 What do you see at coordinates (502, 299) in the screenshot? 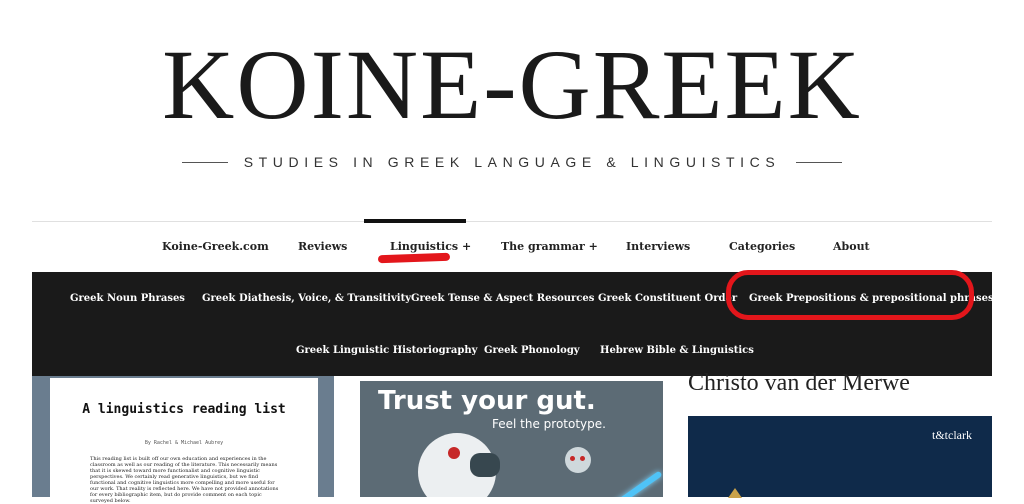
I see `menu-item-greek-tense-aspect: Greek Tense & Aspect Resources` at bounding box center [502, 299].